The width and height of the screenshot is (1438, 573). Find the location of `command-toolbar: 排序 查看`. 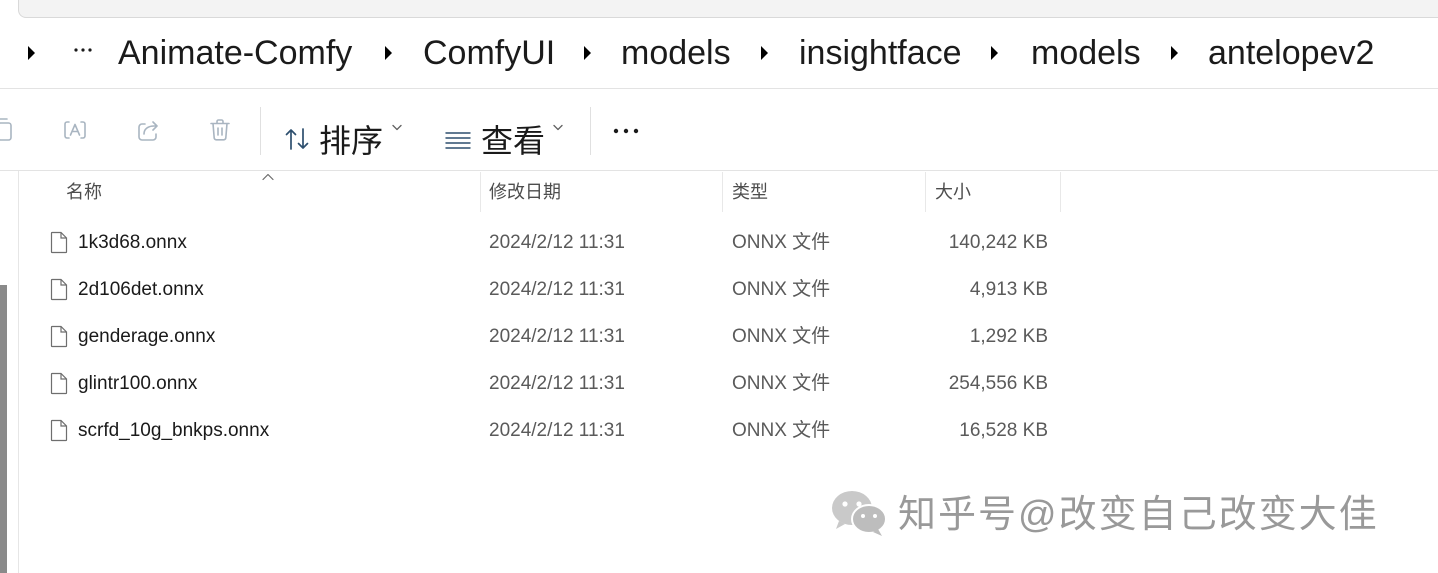

command-toolbar: 排序 查看 is located at coordinates (719, 129).